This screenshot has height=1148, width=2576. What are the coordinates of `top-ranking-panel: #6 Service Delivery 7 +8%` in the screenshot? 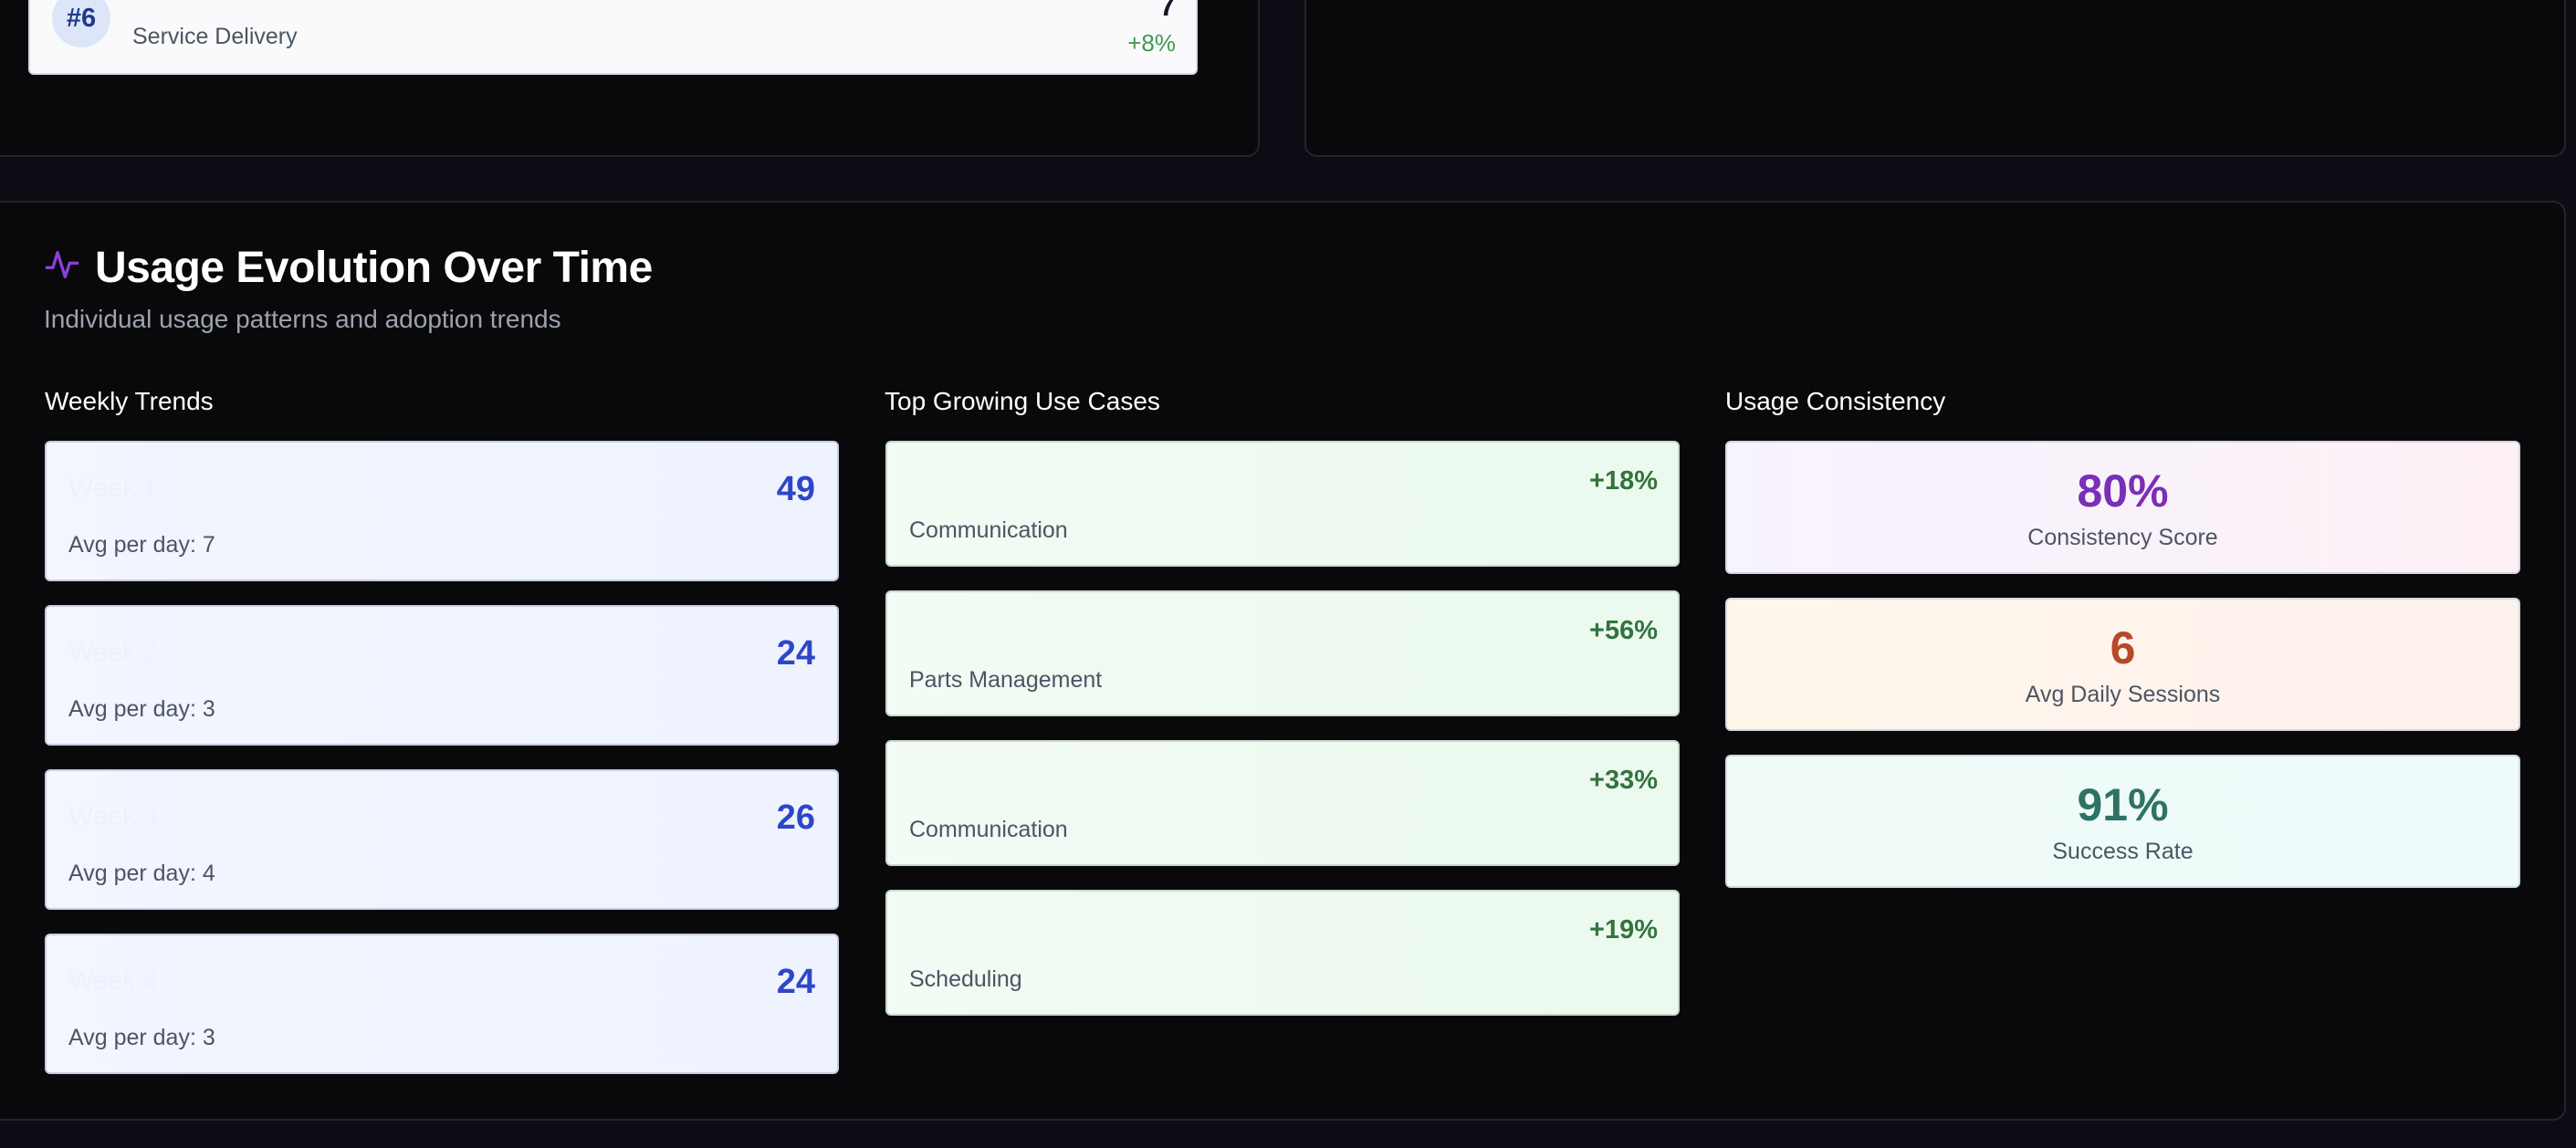 It's located at (630, 78).